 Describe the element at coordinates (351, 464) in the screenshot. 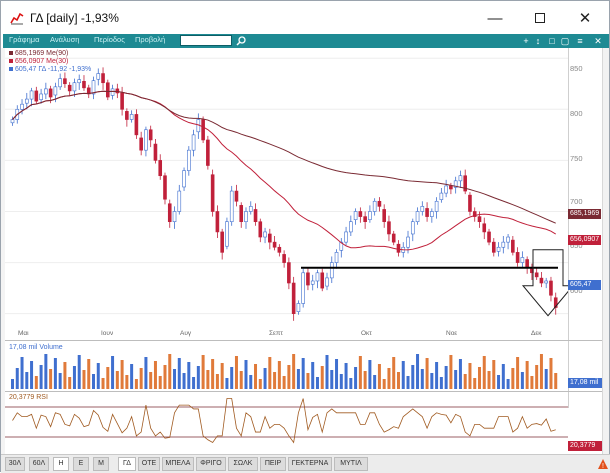

I see `symbol-tab-mytil: ΜΥΤΙΛ` at that location.